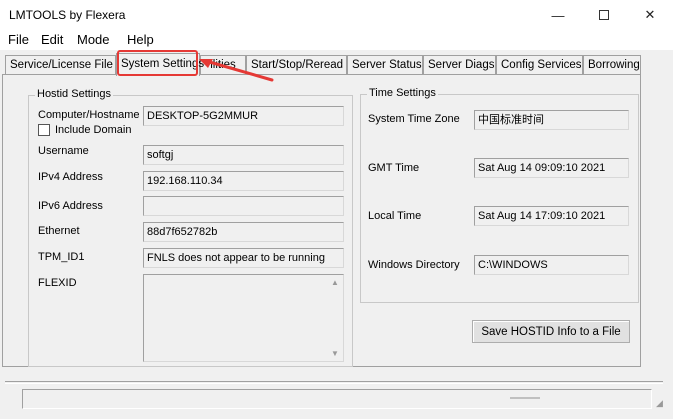  What do you see at coordinates (52, 39) in the screenshot?
I see `menu-edit: Edit` at bounding box center [52, 39].